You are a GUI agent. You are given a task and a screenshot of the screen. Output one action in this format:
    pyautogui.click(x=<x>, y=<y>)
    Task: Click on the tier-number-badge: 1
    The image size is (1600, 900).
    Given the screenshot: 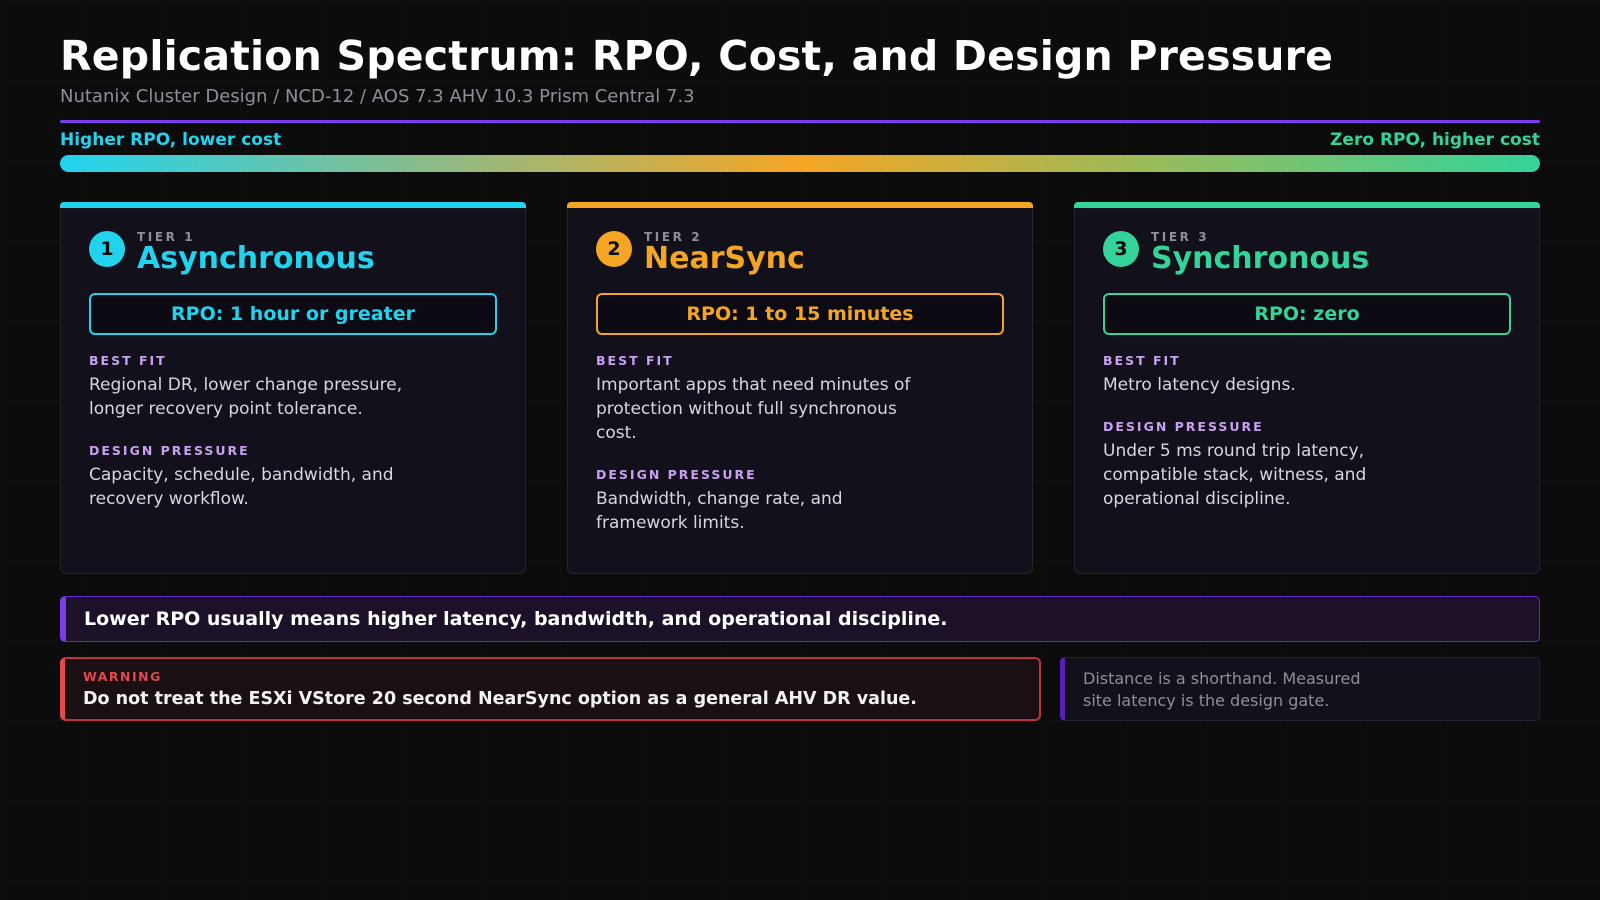 What is the action you would take?
    pyautogui.click(x=107, y=249)
    